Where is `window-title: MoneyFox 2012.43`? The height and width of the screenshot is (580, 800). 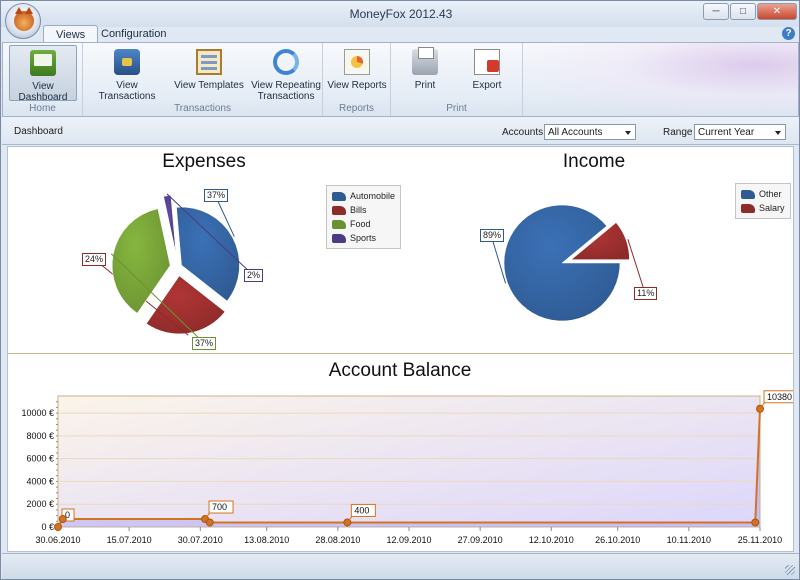
window-title: MoneyFox 2012.43 is located at coordinates (401, 14).